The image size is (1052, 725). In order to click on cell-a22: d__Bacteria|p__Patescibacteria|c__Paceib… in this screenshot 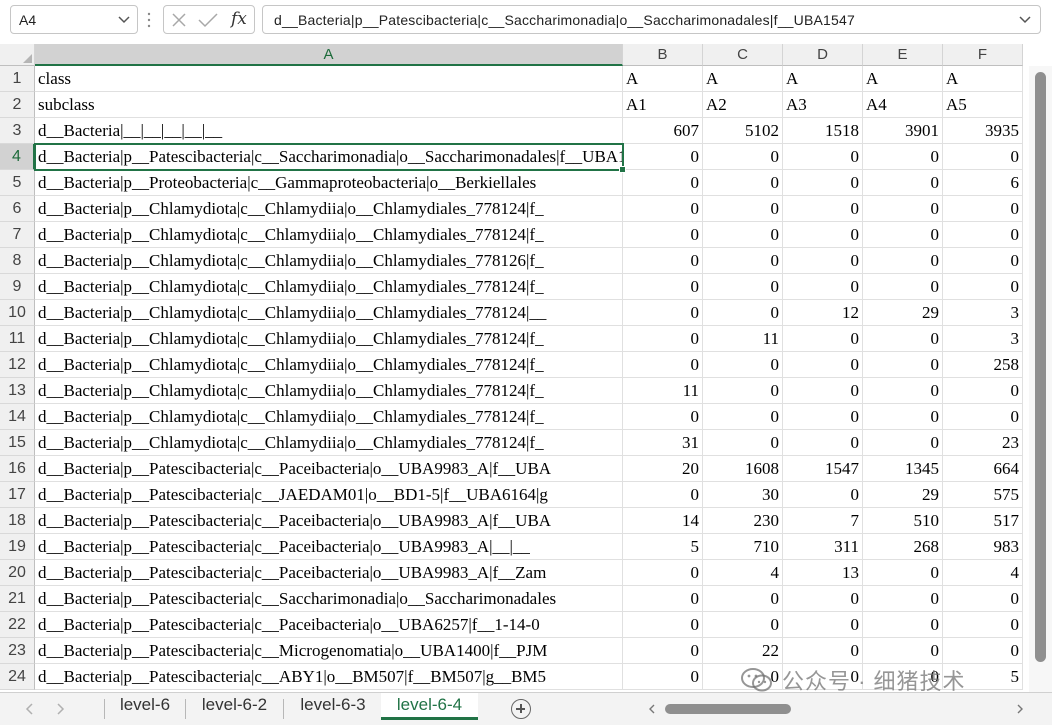, I will do `click(329, 625)`.